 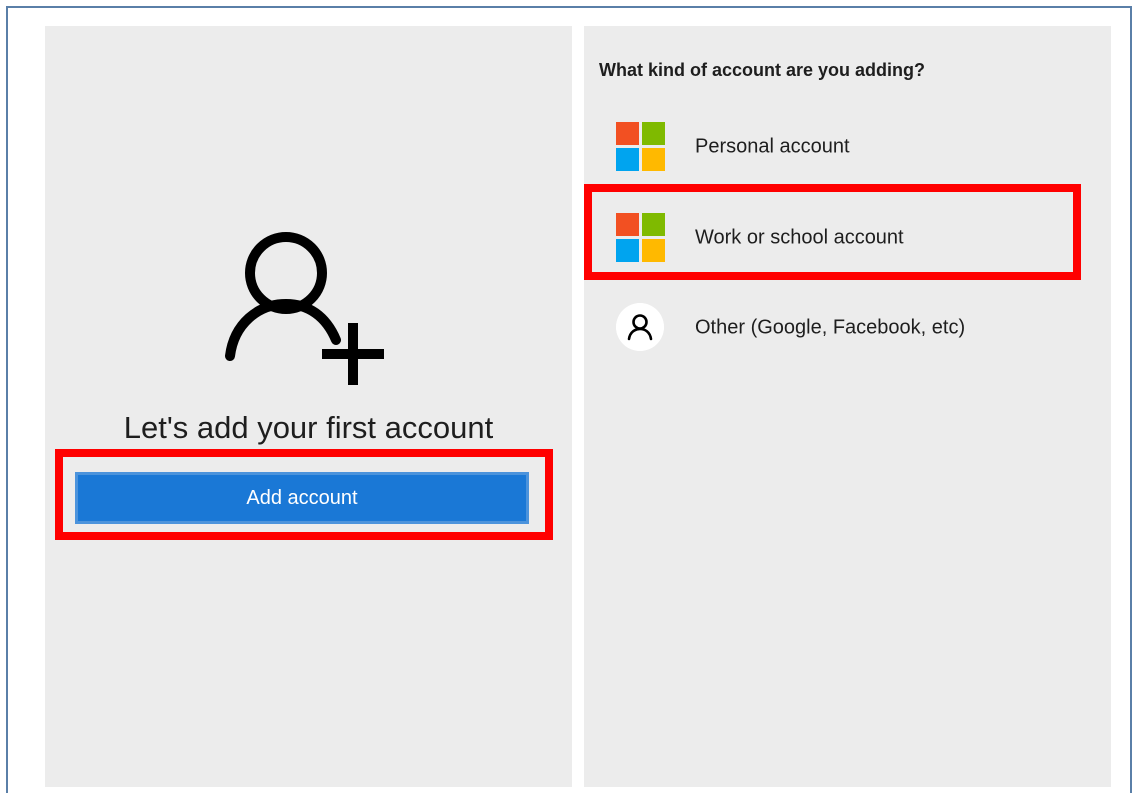 What do you see at coordinates (640, 327) in the screenshot?
I see `person-icon` at bounding box center [640, 327].